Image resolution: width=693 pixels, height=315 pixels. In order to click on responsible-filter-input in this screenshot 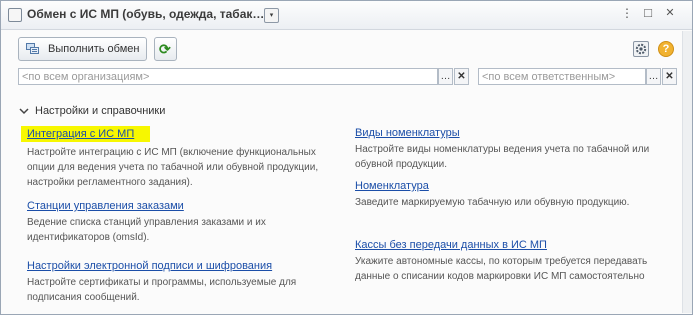, I will do `click(562, 76)`.